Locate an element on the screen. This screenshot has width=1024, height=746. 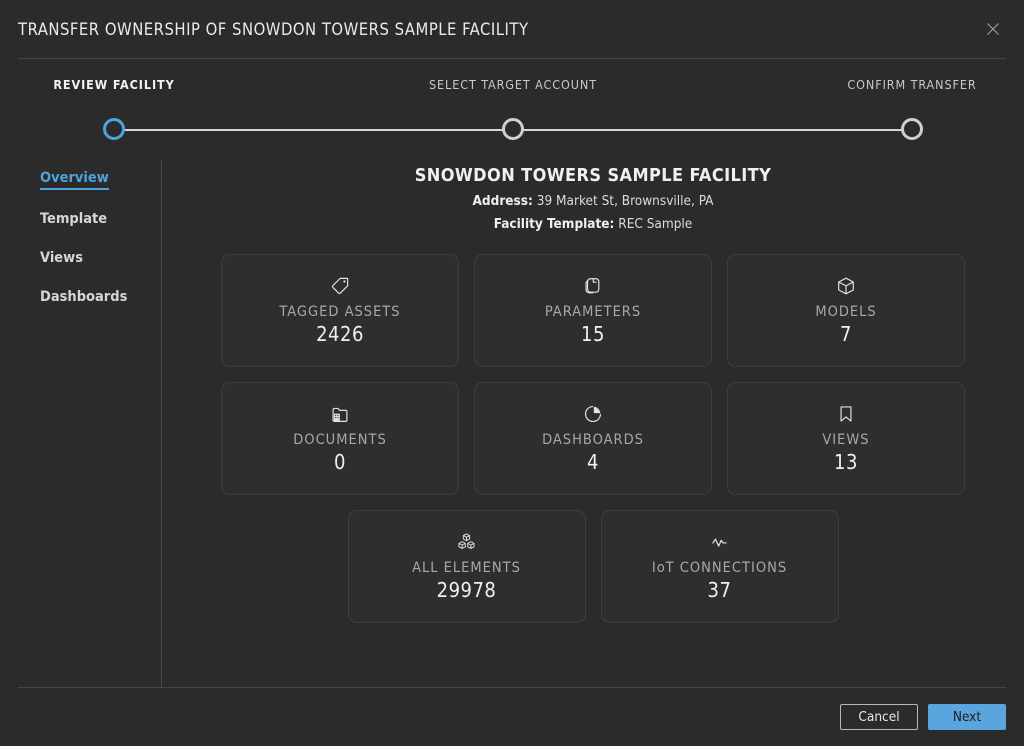
facility-template: Facility Template: REC Sample is located at coordinates (593, 224).